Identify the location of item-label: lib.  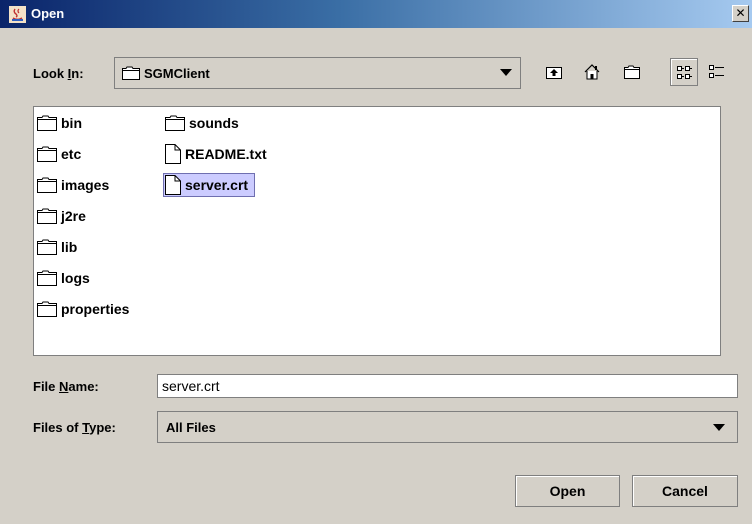
(69, 247).